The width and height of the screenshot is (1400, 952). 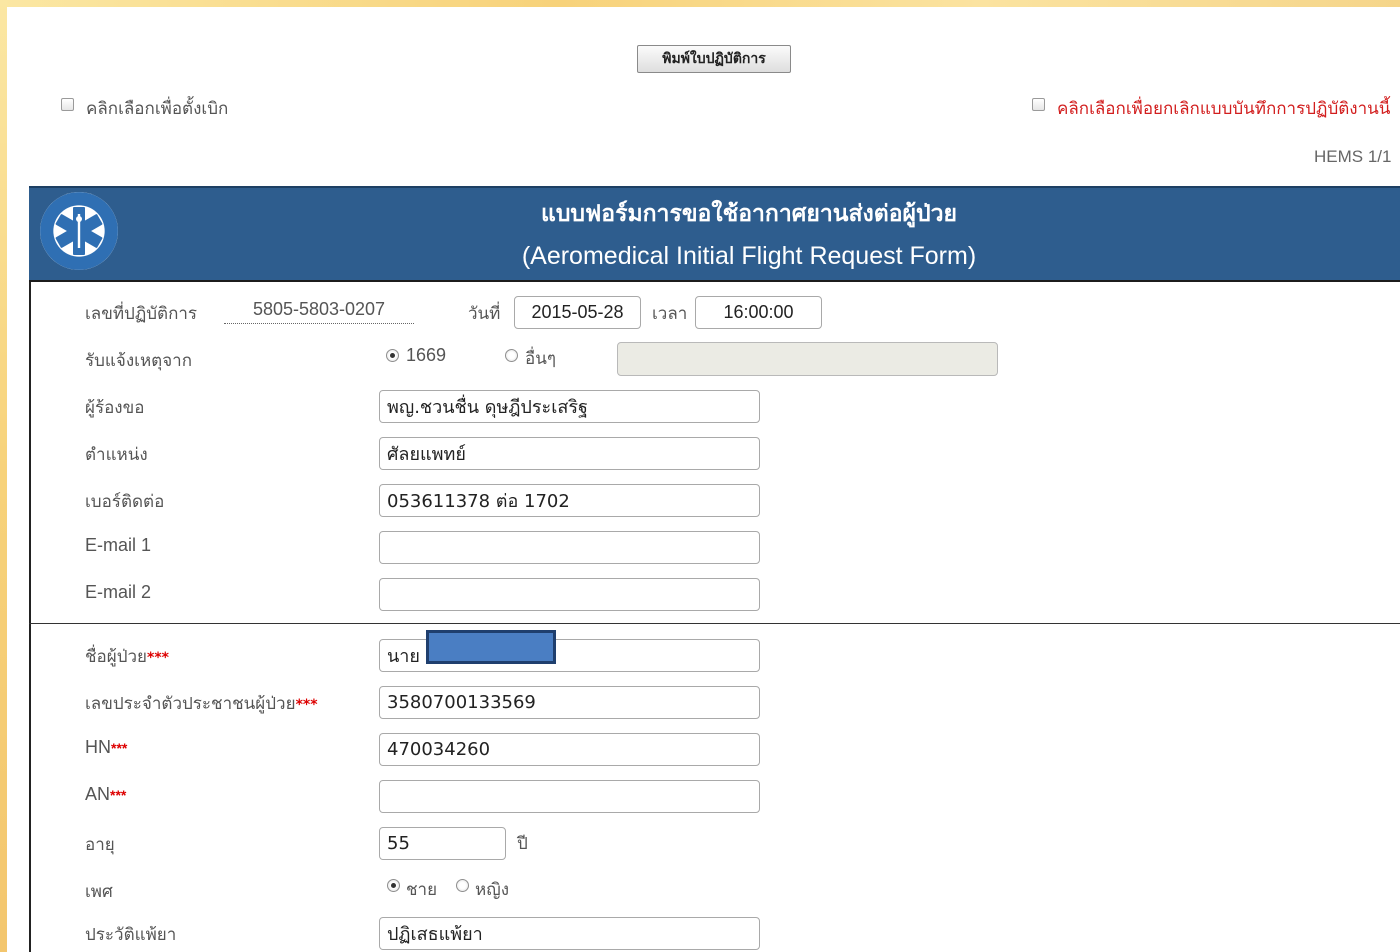 What do you see at coordinates (118, 545) in the screenshot?
I see `email1-label: E-mail 1` at bounding box center [118, 545].